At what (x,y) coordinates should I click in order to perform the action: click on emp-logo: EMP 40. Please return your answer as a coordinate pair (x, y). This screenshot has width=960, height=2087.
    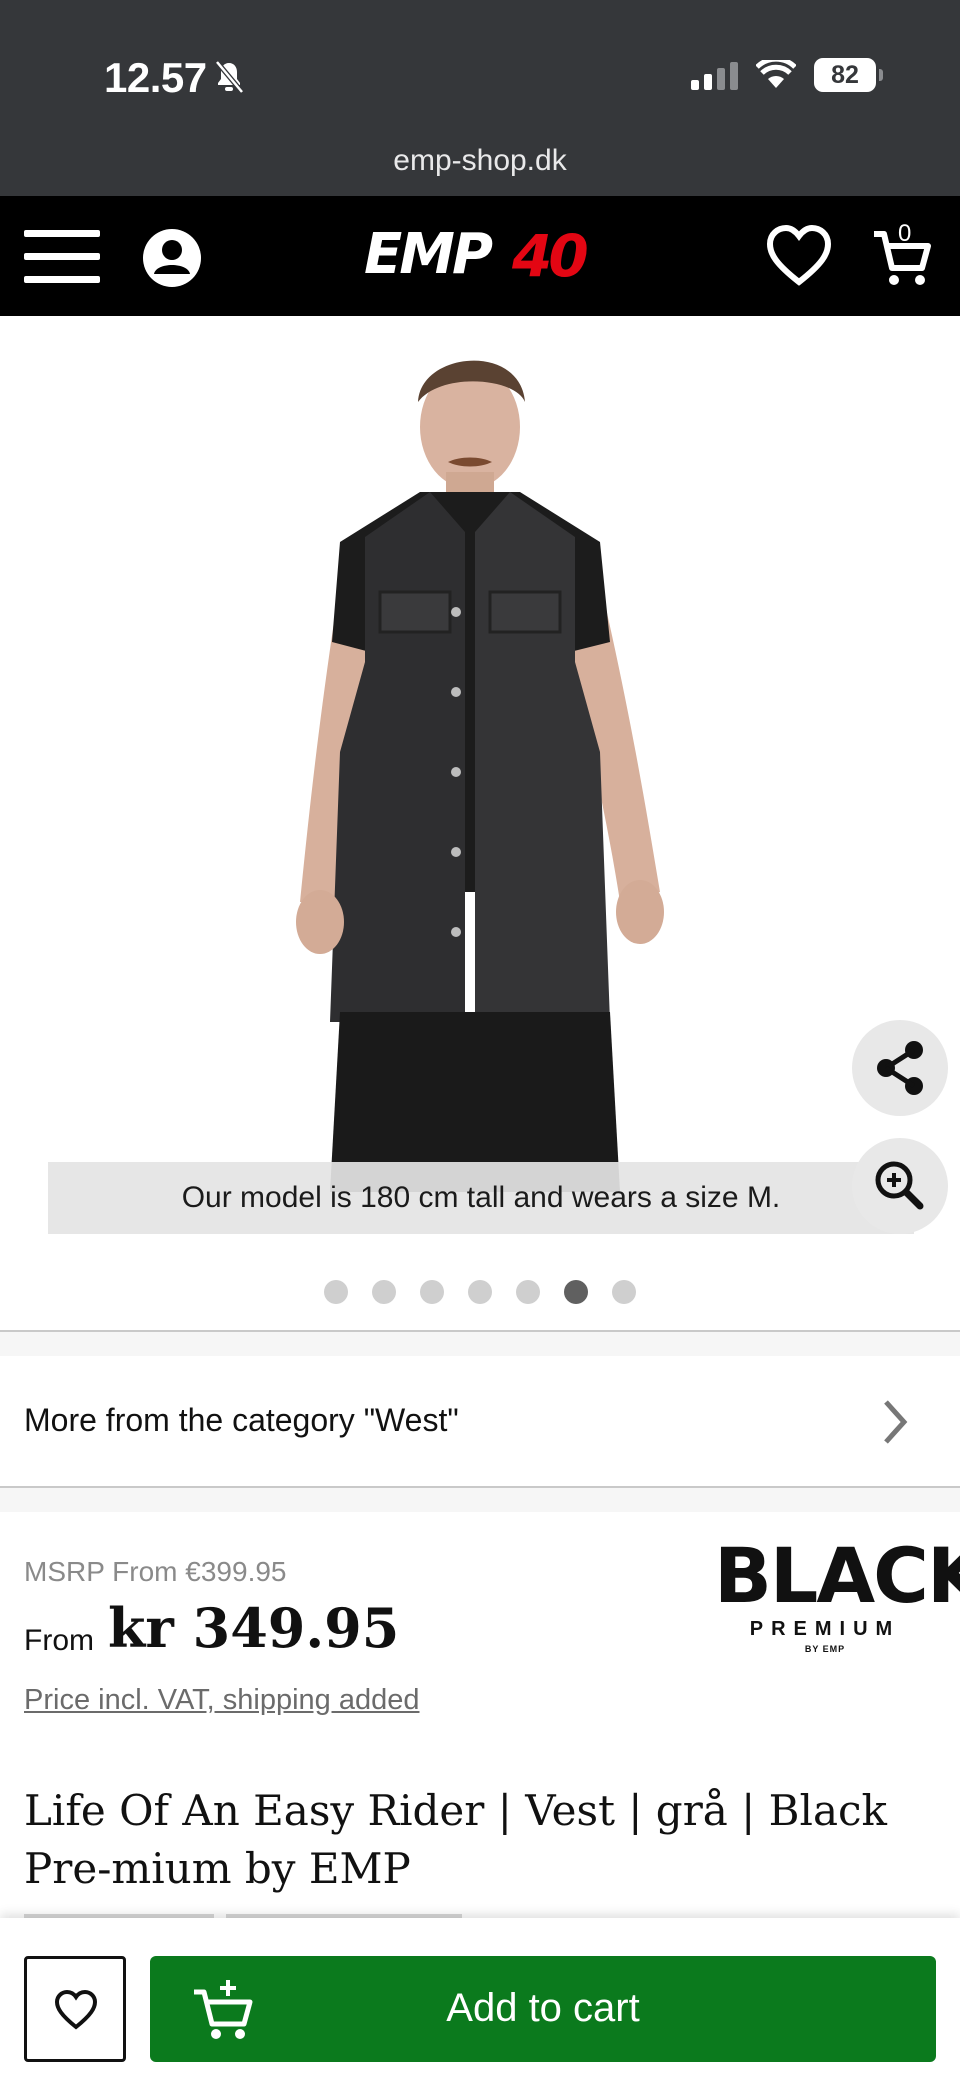
    Looking at the image, I should click on (482, 258).